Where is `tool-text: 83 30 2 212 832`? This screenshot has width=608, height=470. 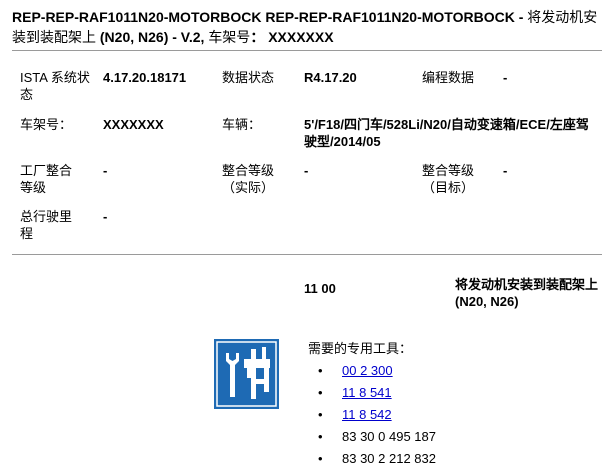 tool-text: 83 30 2 212 832 is located at coordinates (389, 458).